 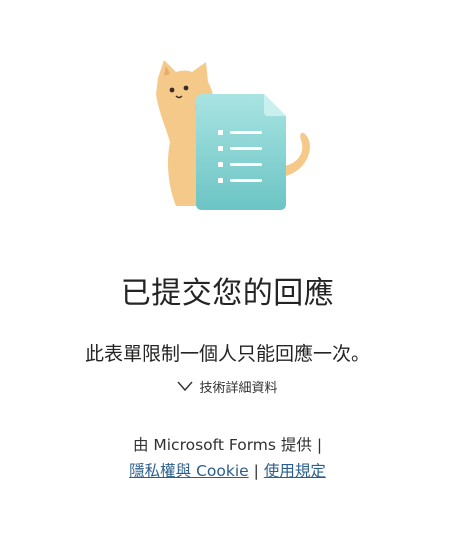 What do you see at coordinates (186, 88) in the screenshot?
I see `cat-eye-right` at bounding box center [186, 88].